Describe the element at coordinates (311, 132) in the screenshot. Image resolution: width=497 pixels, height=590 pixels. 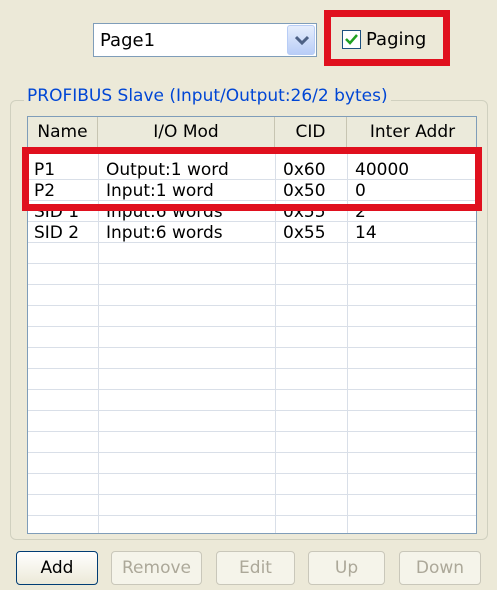
I see `column-header-cid: CID` at that location.